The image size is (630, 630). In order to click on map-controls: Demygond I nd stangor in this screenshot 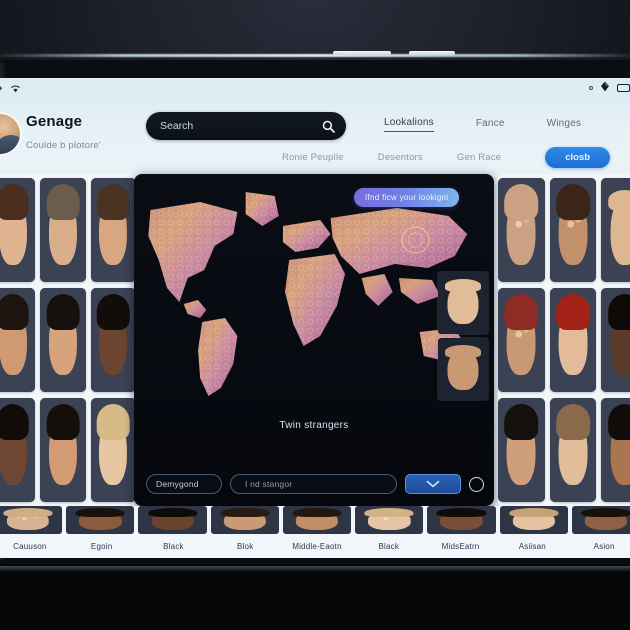, I will do `click(315, 484)`.